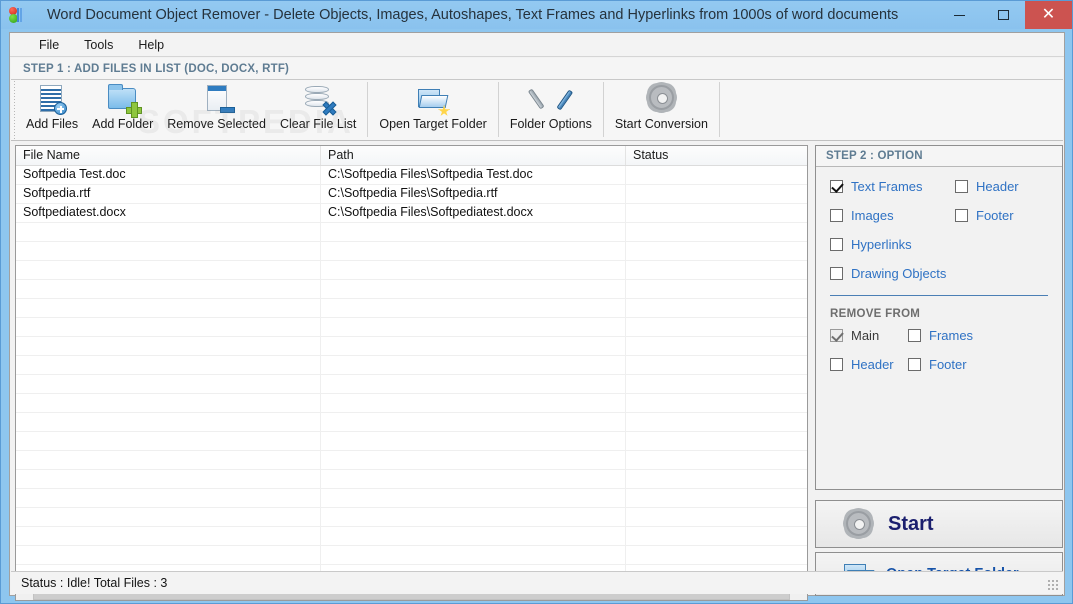  I want to click on menu-item-help: Help, so click(151, 45).